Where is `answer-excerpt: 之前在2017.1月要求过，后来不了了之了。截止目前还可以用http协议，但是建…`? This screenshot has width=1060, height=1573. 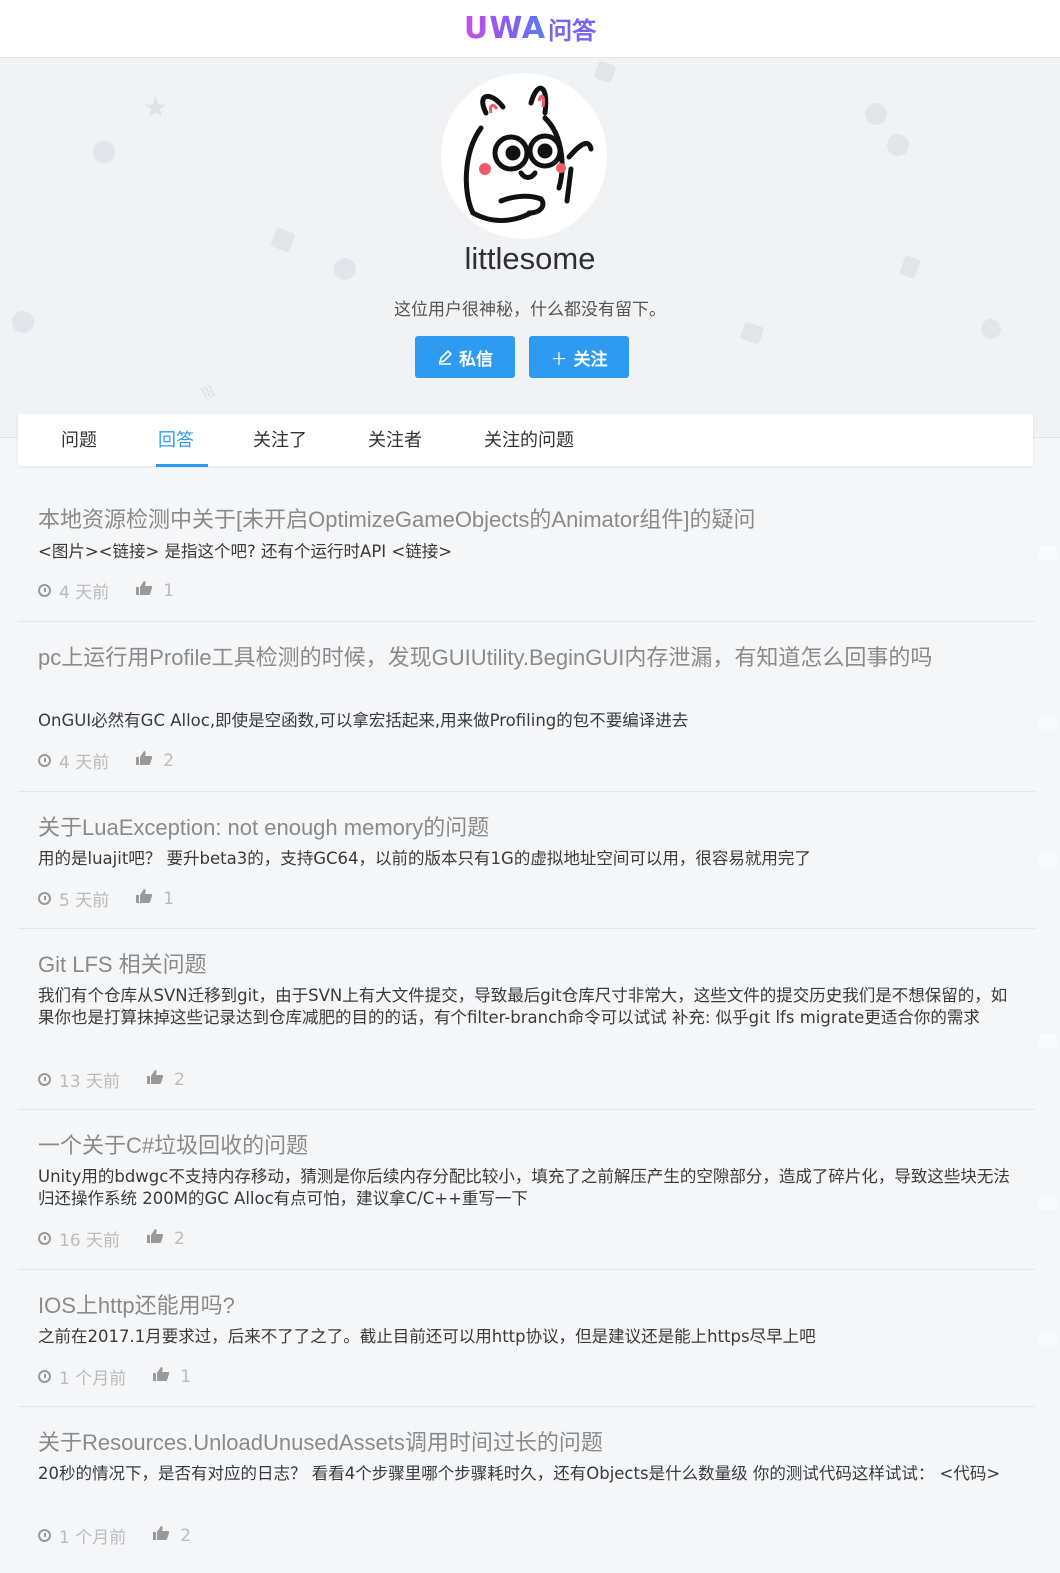 answer-excerpt: 之前在2017.1月要求过，后来不了了之了。截止目前还可以用http协议，但是建… is located at coordinates (530, 1337).